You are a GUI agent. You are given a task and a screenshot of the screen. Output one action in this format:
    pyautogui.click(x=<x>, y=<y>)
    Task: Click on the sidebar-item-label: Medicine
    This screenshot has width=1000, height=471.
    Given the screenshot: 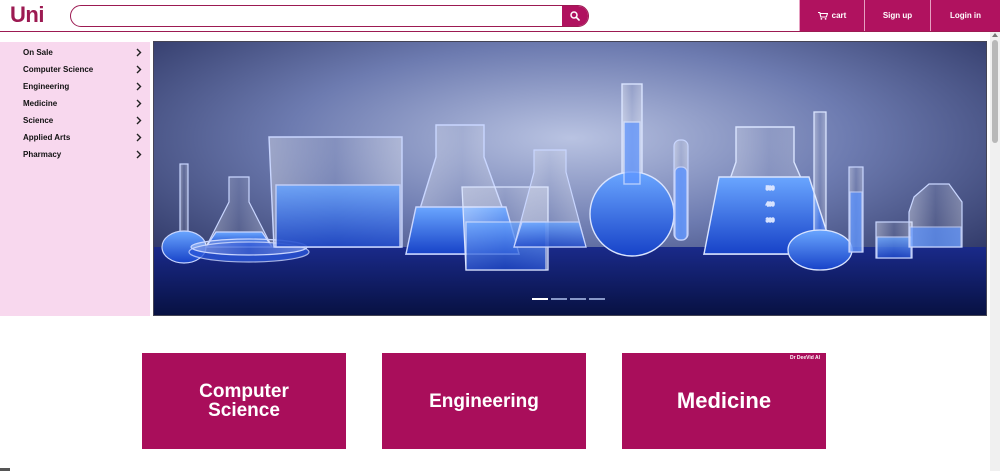 What is the action you would take?
    pyautogui.click(x=40, y=103)
    